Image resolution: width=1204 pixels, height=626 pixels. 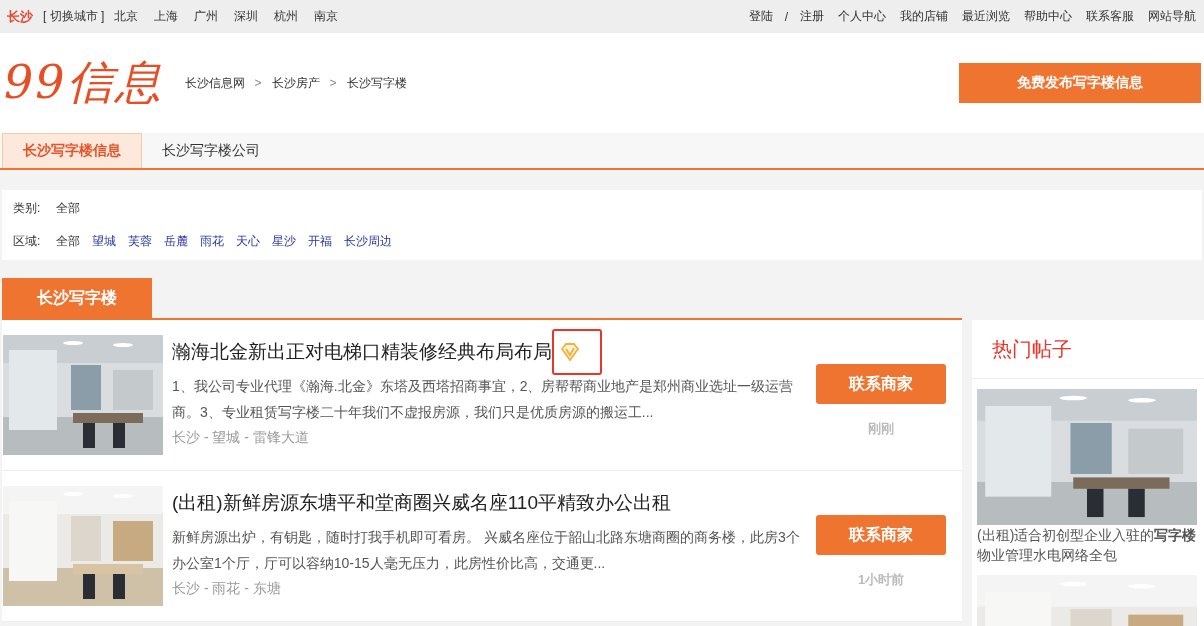 What do you see at coordinates (881, 580) in the screenshot?
I see `post-time: 1小时前` at bounding box center [881, 580].